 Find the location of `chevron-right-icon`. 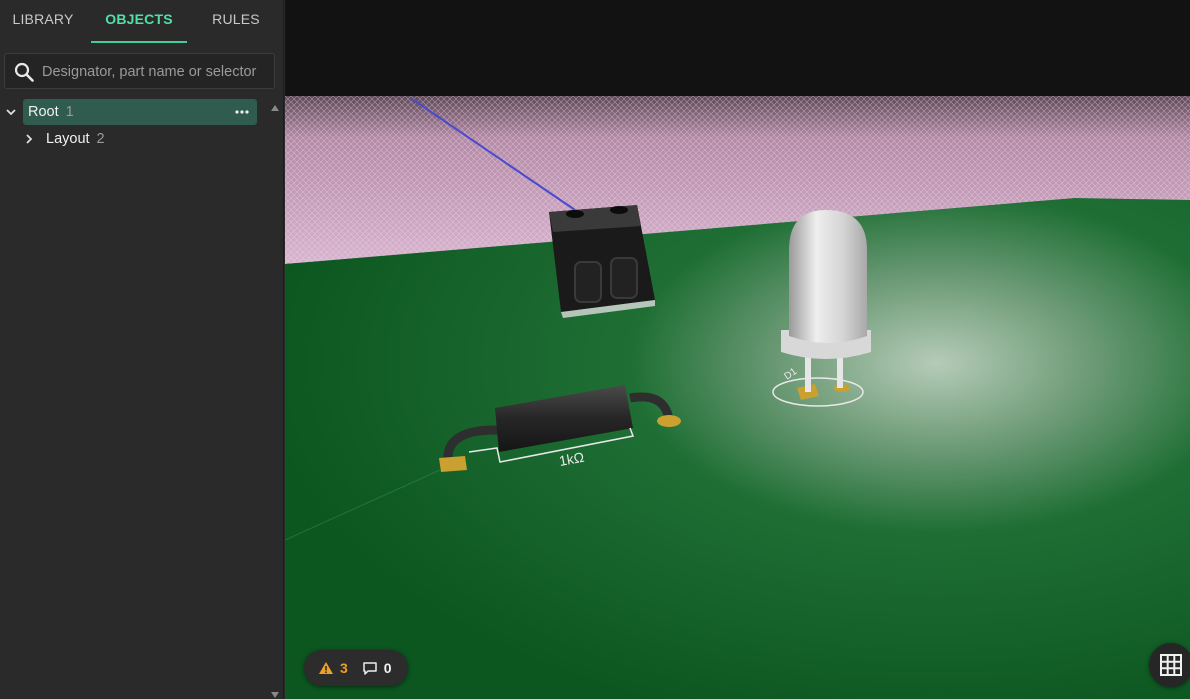

chevron-right-icon is located at coordinates (29, 139).